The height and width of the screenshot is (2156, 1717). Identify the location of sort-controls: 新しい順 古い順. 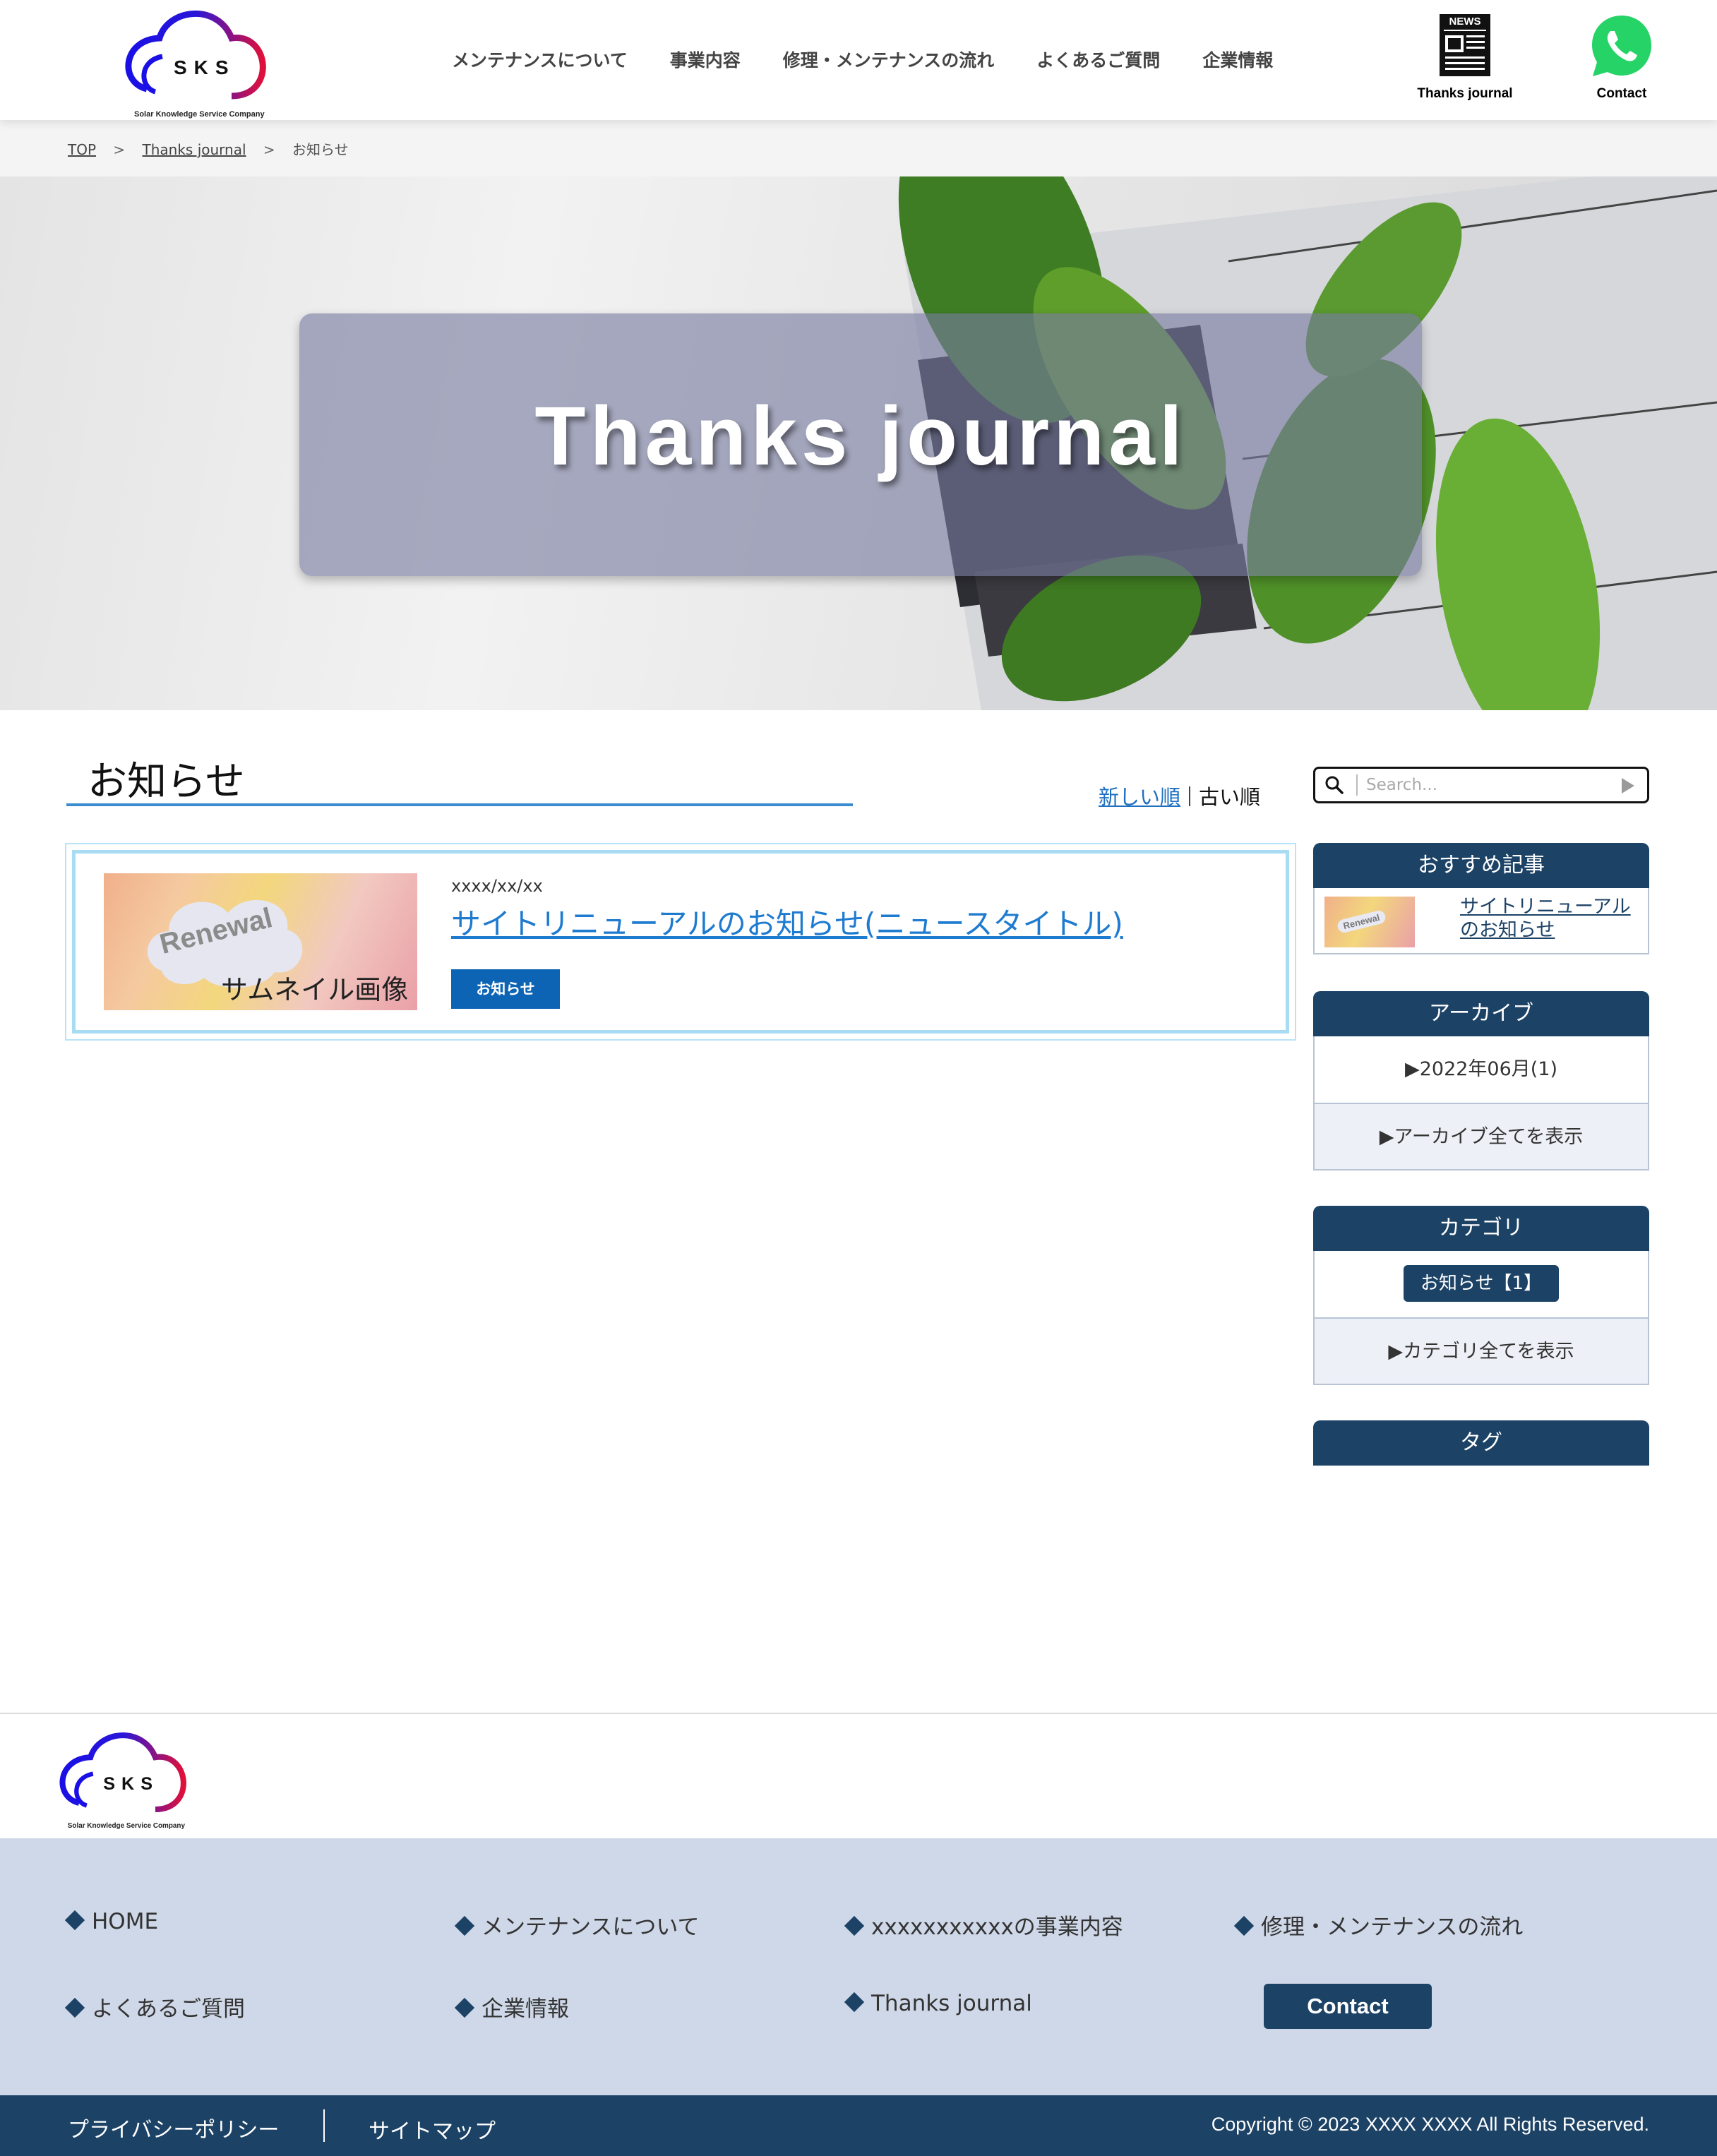
(1179, 795).